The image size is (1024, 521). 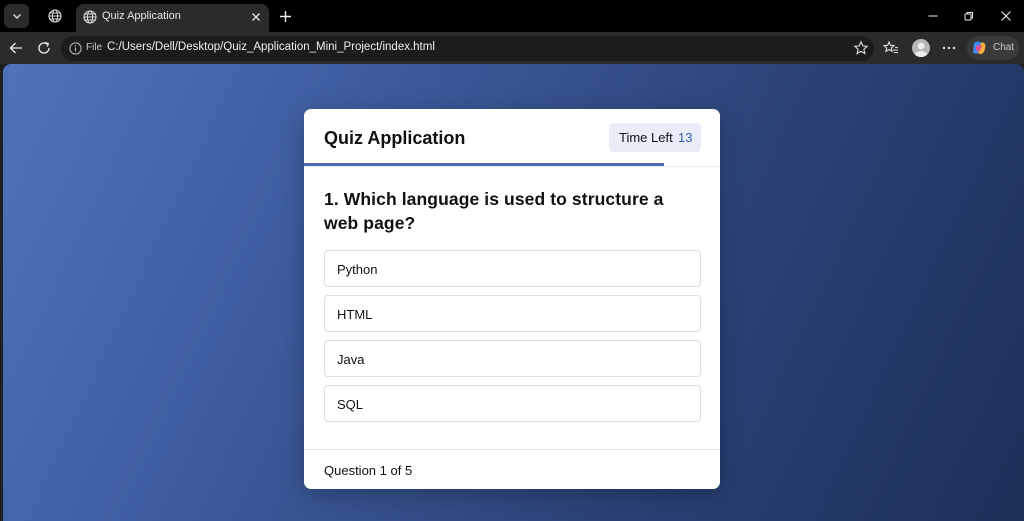 I want to click on answer-options: Python HTML Java SQL, so click(x=512, y=340).